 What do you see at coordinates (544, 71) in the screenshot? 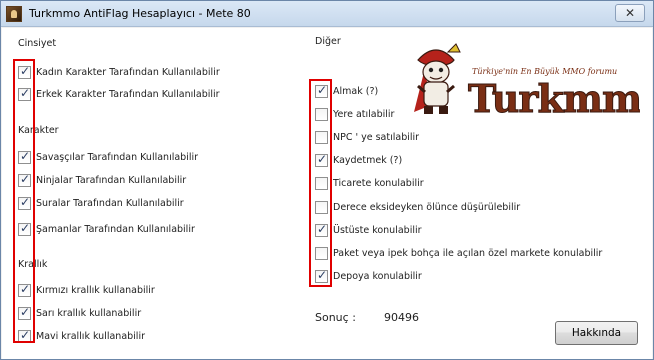
I see `logo-tagline: Türkiye'nin En Büyük MMO forumu` at bounding box center [544, 71].